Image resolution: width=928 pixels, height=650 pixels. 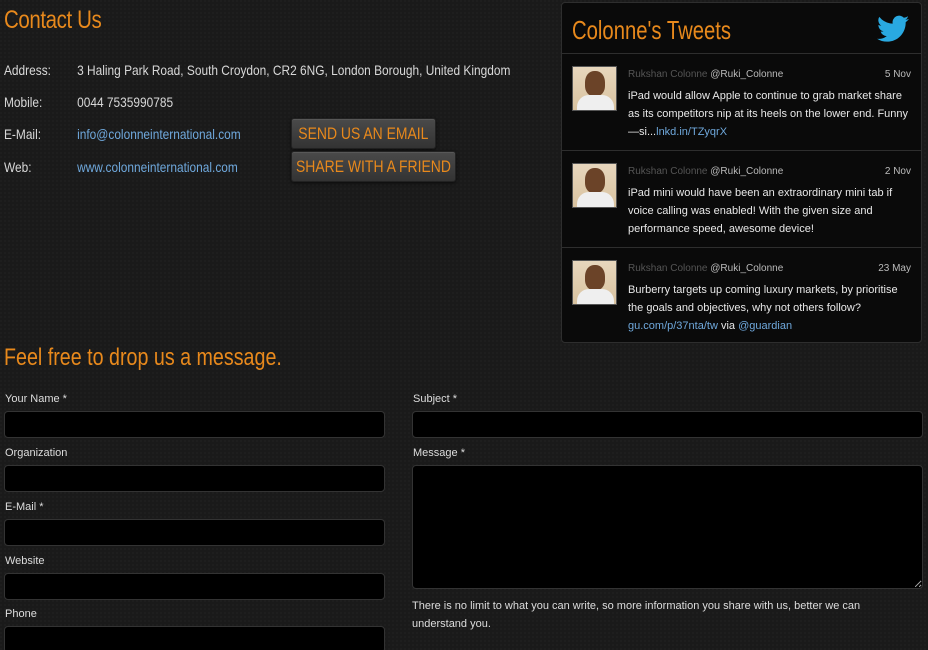 I want to click on message-label: Message *, so click(x=439, y=453).